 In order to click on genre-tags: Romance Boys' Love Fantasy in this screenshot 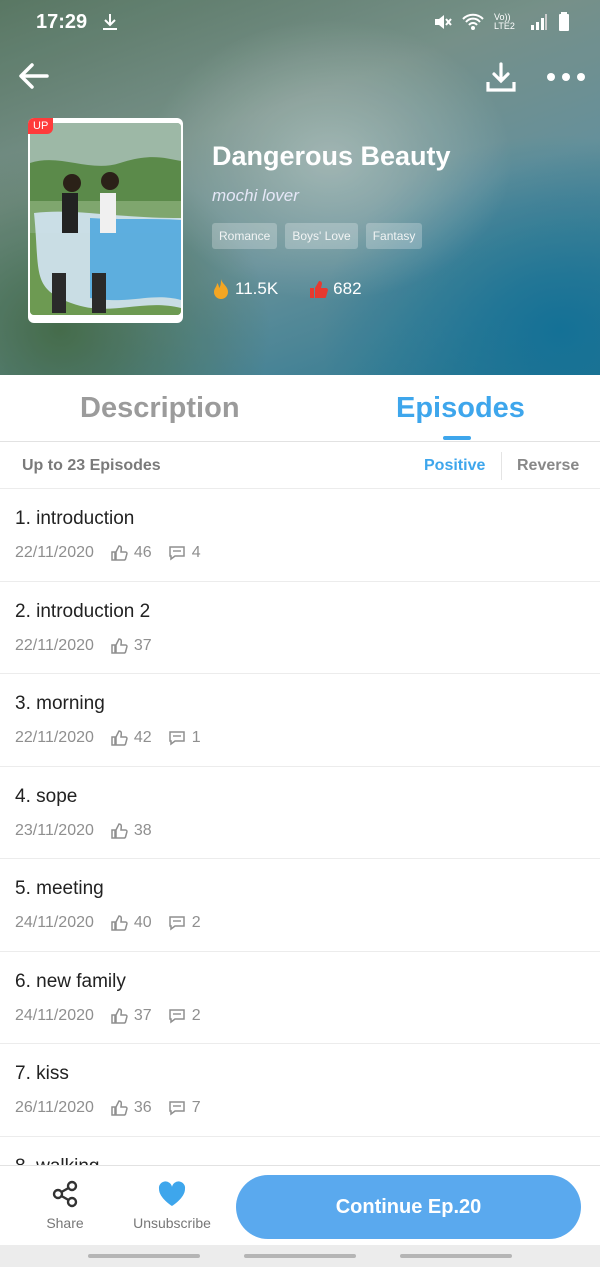, I will do `click(317, 236)`.